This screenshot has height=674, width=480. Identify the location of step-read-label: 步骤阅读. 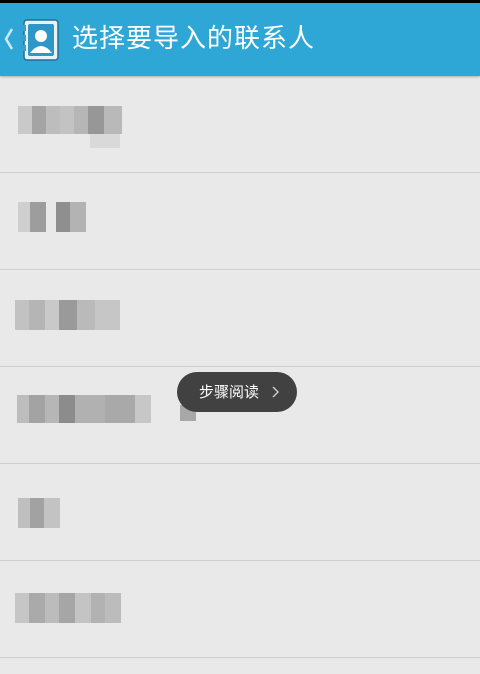
(229, 392).